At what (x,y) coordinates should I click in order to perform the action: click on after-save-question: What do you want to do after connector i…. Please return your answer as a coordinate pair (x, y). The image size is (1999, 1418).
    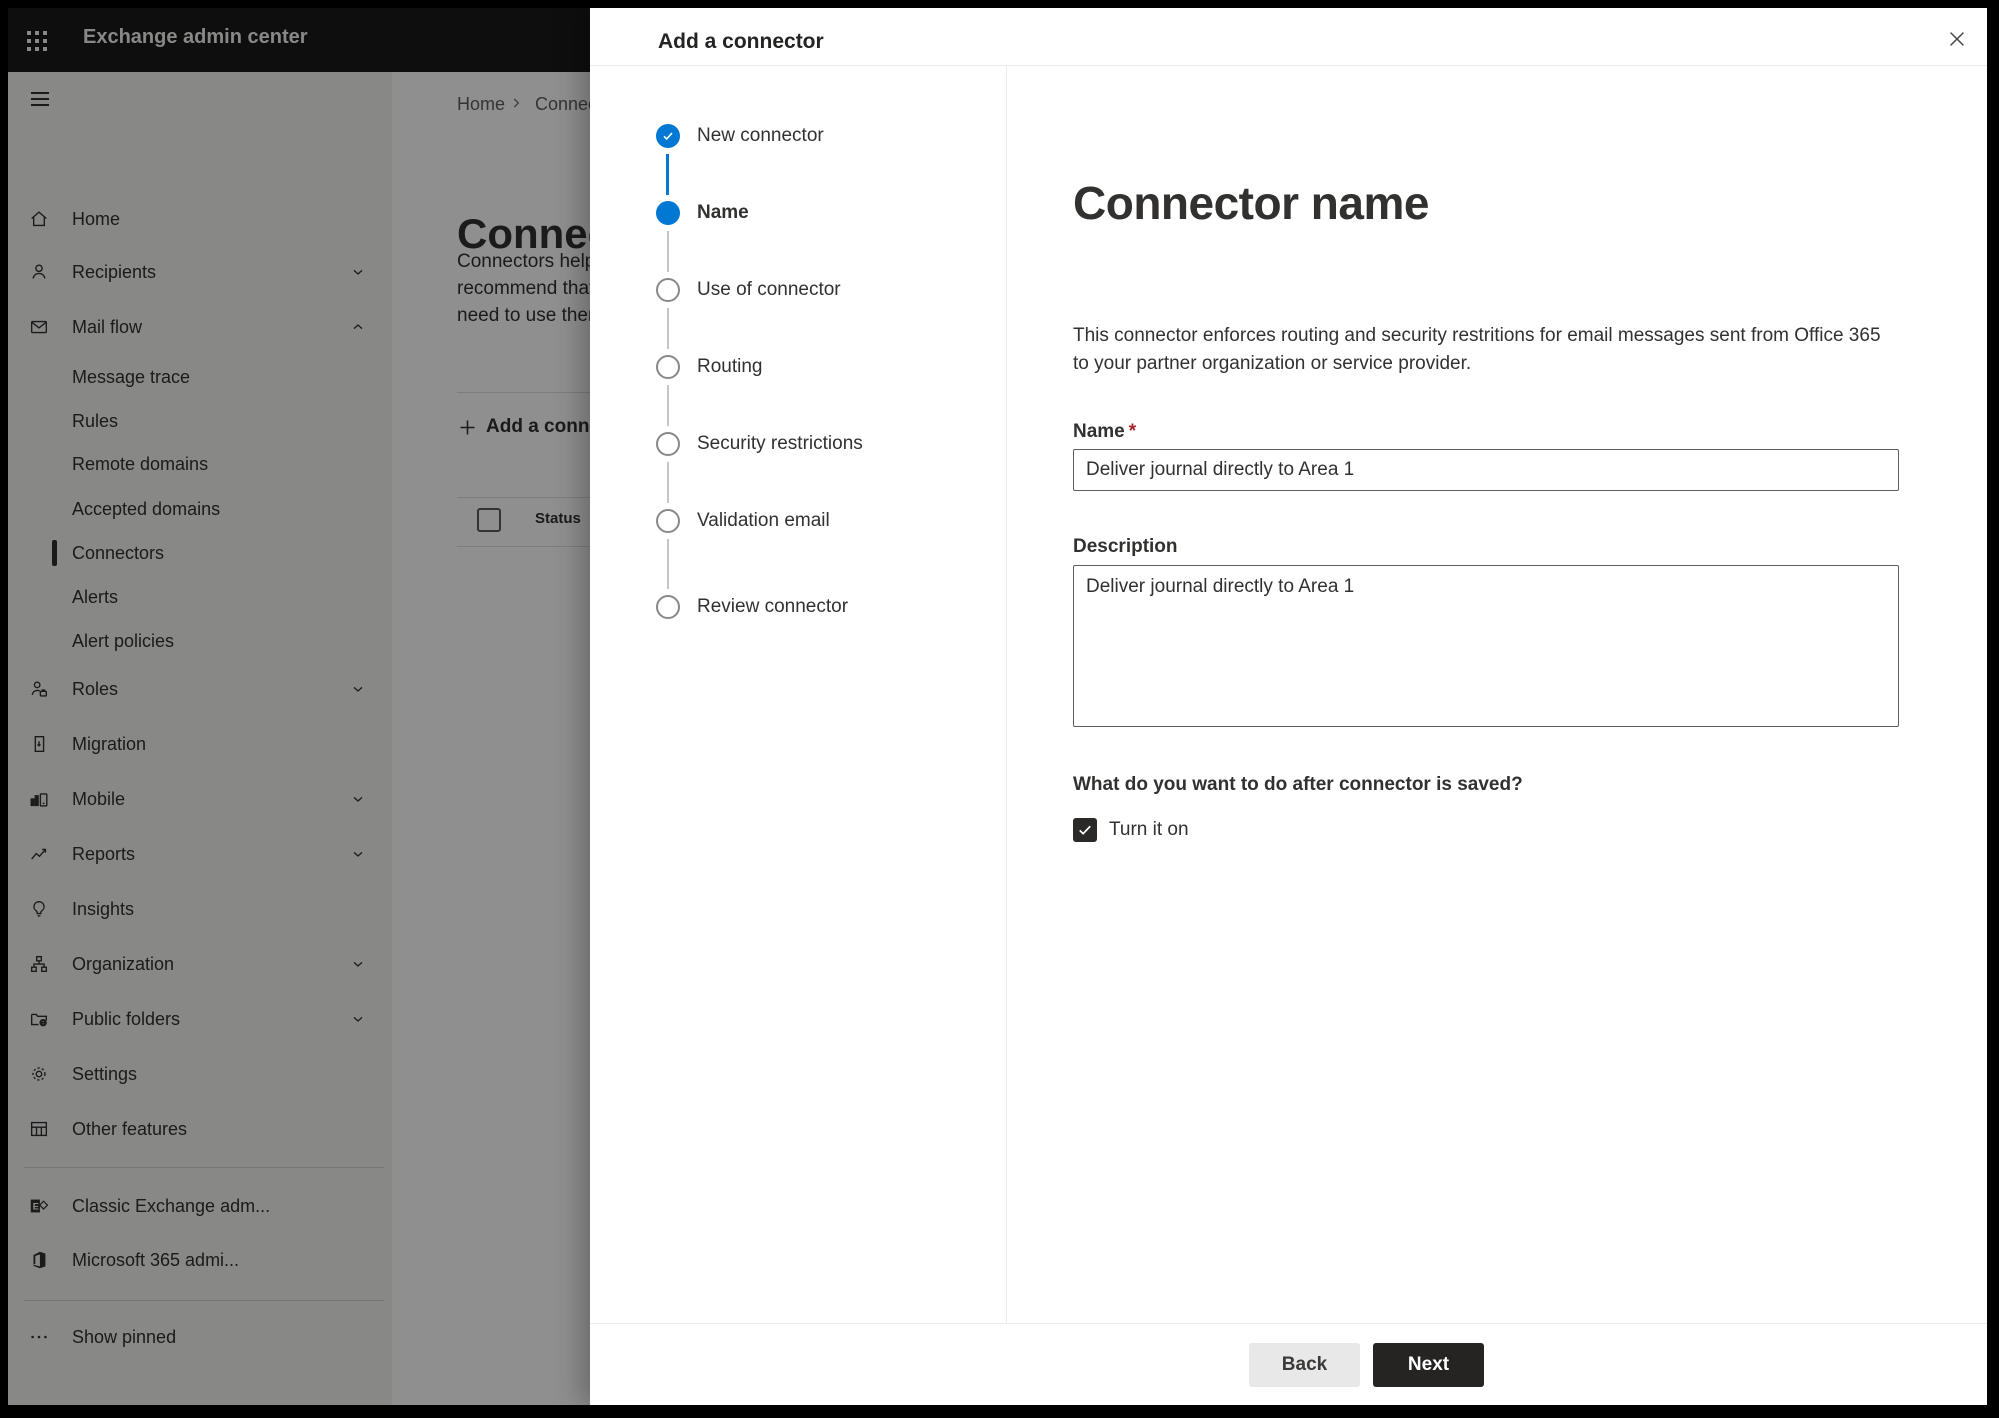
    Looking at the image, I should click on (1298, 784).